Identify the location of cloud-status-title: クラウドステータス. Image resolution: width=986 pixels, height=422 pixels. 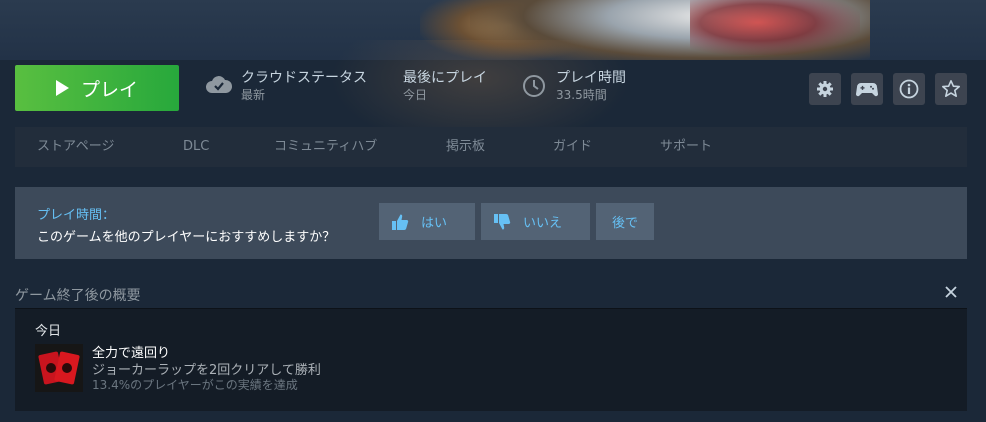
(304, 78).